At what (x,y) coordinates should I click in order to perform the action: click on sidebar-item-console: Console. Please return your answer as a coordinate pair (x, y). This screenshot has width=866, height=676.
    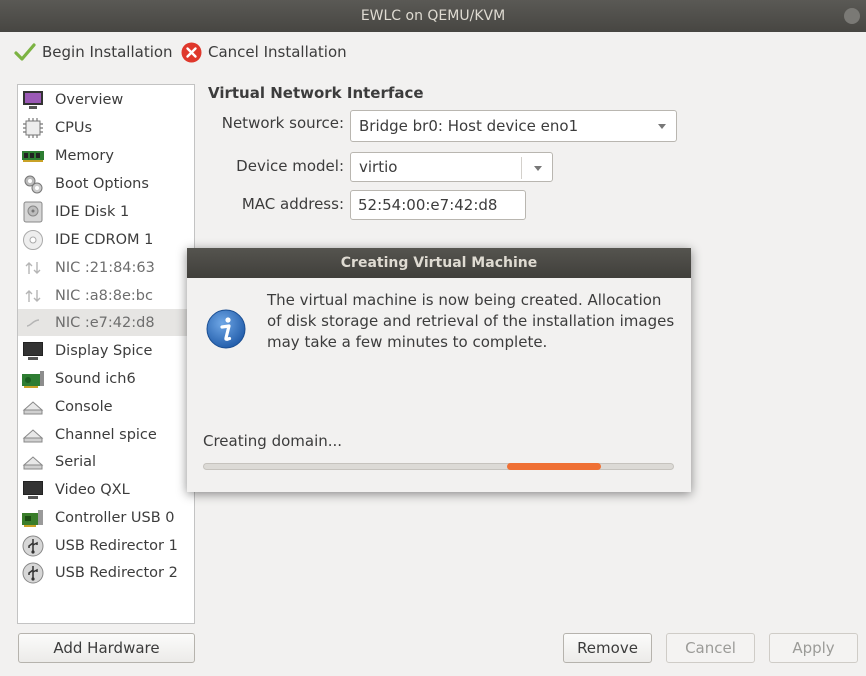
    Looking at the image, I should click on (106, 406).